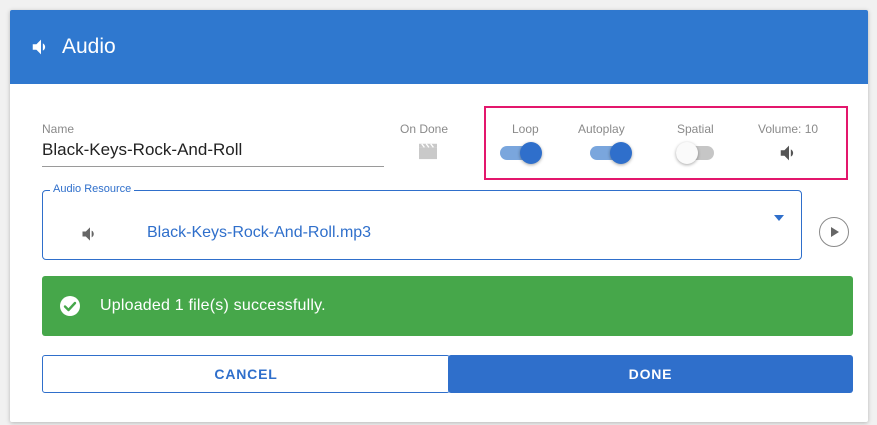 This screenshot has width=877, height=425. Describe the element at coordinates (695, 129) in the screenshot. I see `spatial-label: Spatial` at that location.